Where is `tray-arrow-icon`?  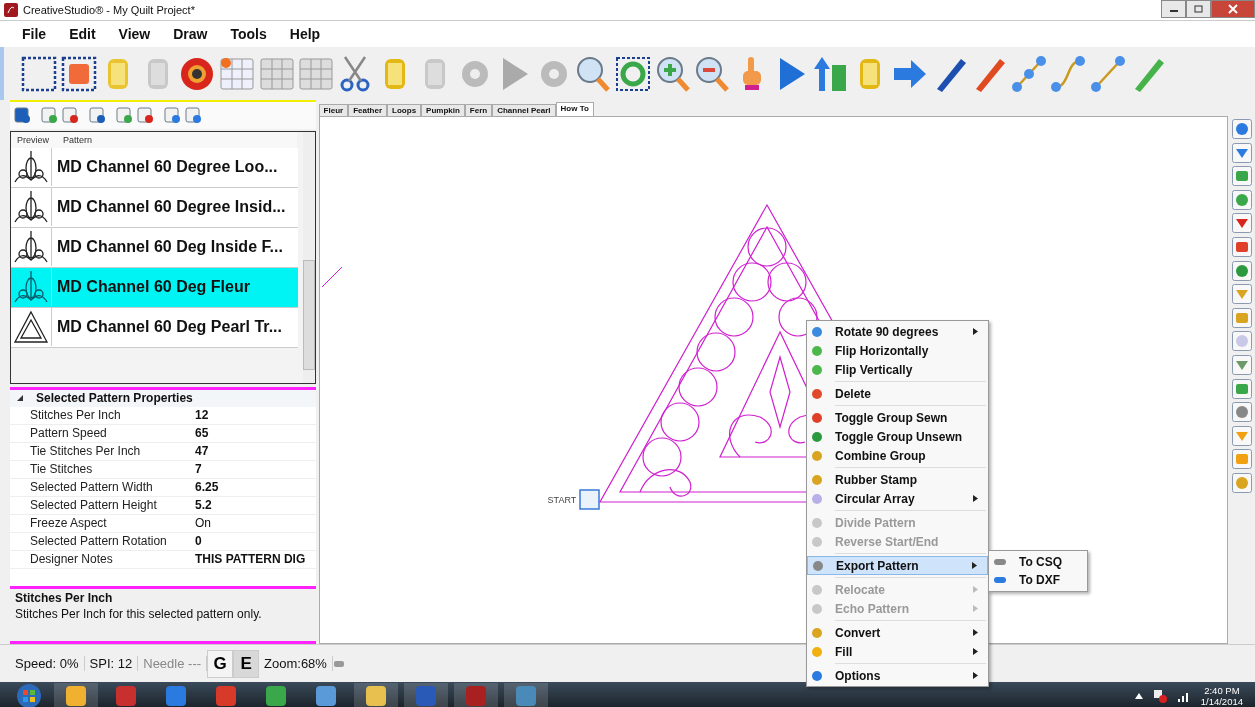
tray-arrow-icon is located at coordinates (1138, 695).